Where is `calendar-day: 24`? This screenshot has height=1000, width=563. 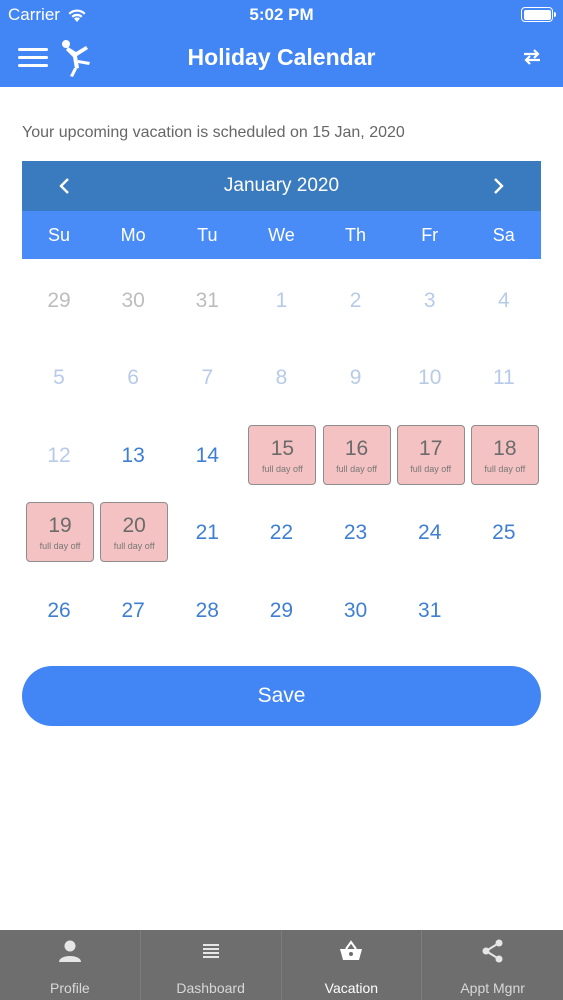 calendar-day: 24 is located at coordinates (430, 532).